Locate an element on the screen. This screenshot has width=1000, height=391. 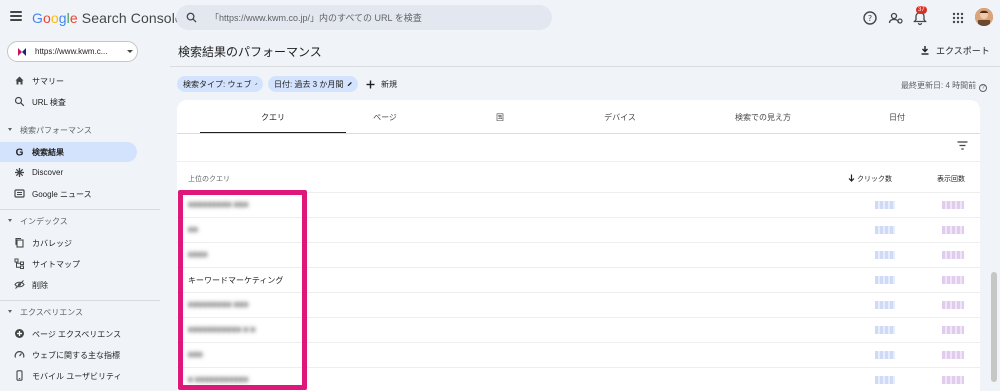
top-bar: Google Search Console ? 37 is located at coordinates (500, 18).